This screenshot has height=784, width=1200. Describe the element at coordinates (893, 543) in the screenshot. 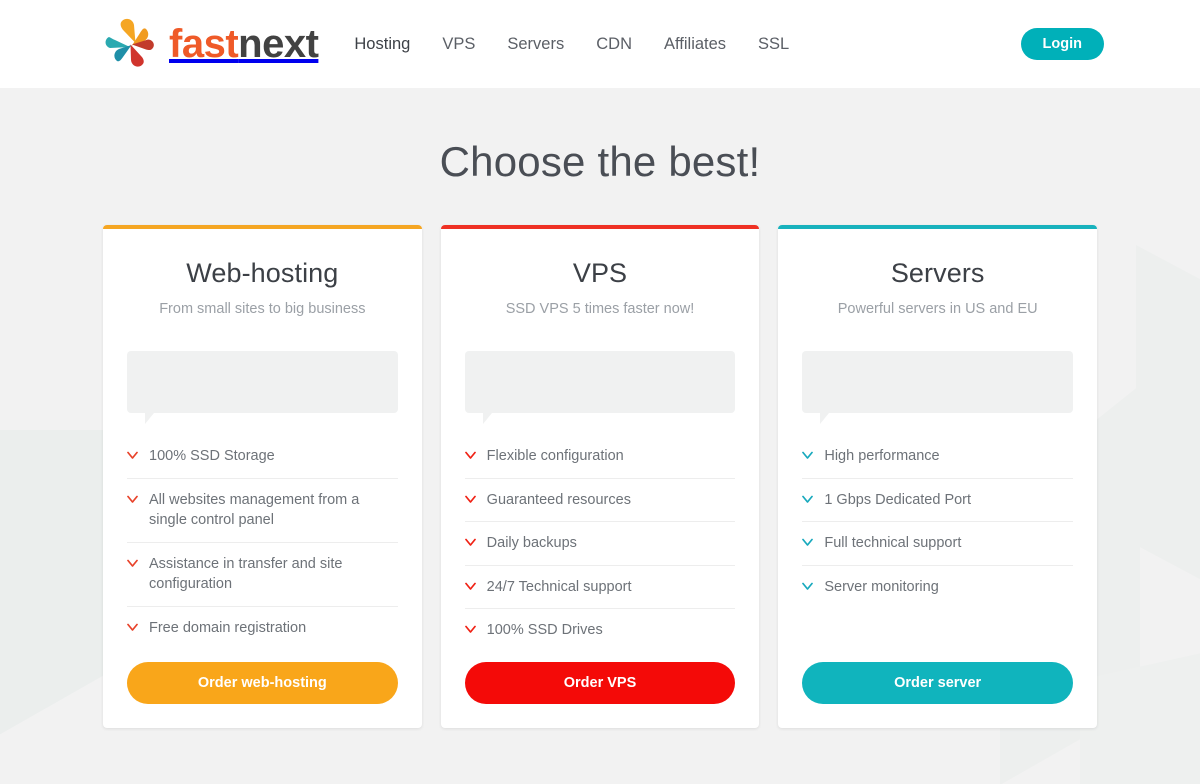

I see `feature-label: Full technical support` at that location.